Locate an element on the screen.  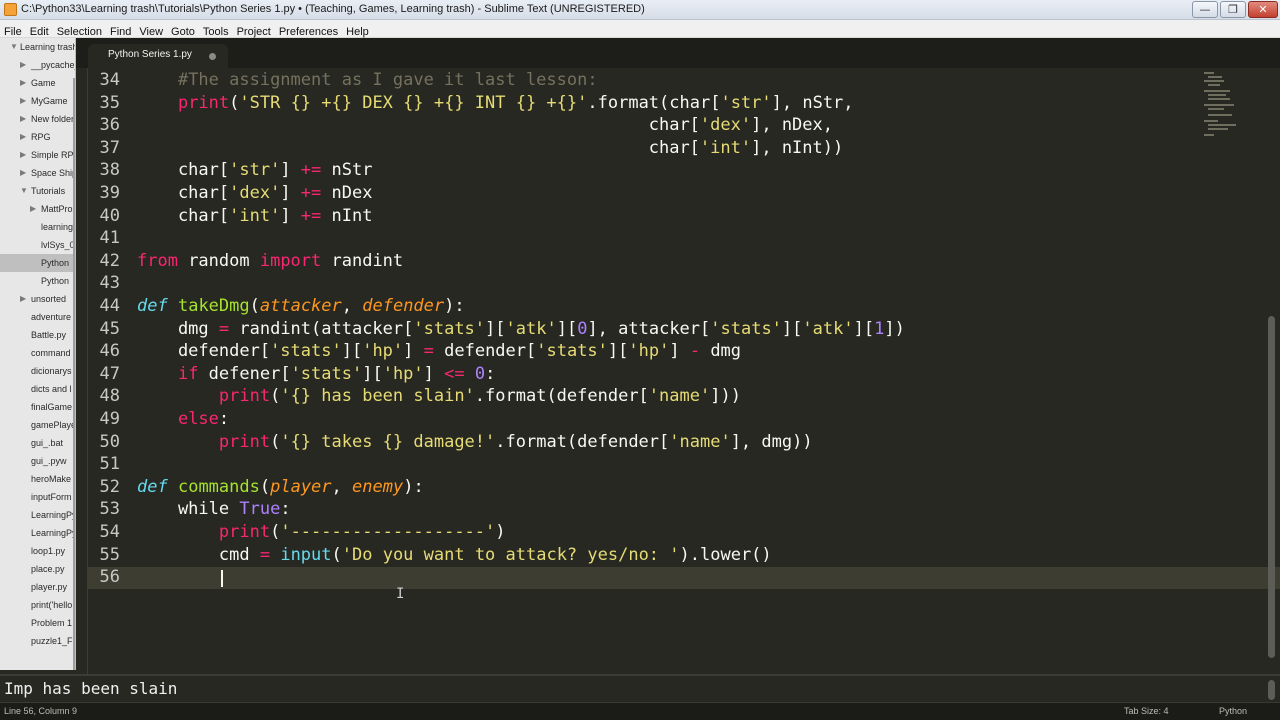
code-line: 44 def takeDmg(attacker, defender): is located at coordinates (636, 306).